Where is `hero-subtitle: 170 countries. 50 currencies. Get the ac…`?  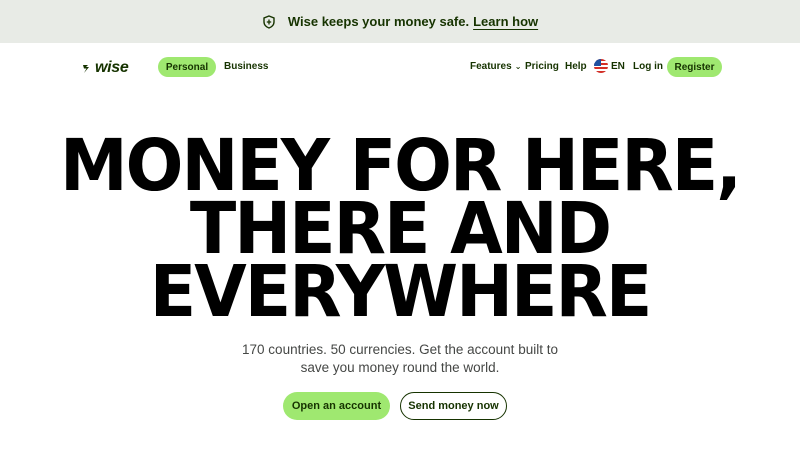 hero-subtitle: 170 countries. 50 currencies. Get the ac… is located at coordinates (400, 359).